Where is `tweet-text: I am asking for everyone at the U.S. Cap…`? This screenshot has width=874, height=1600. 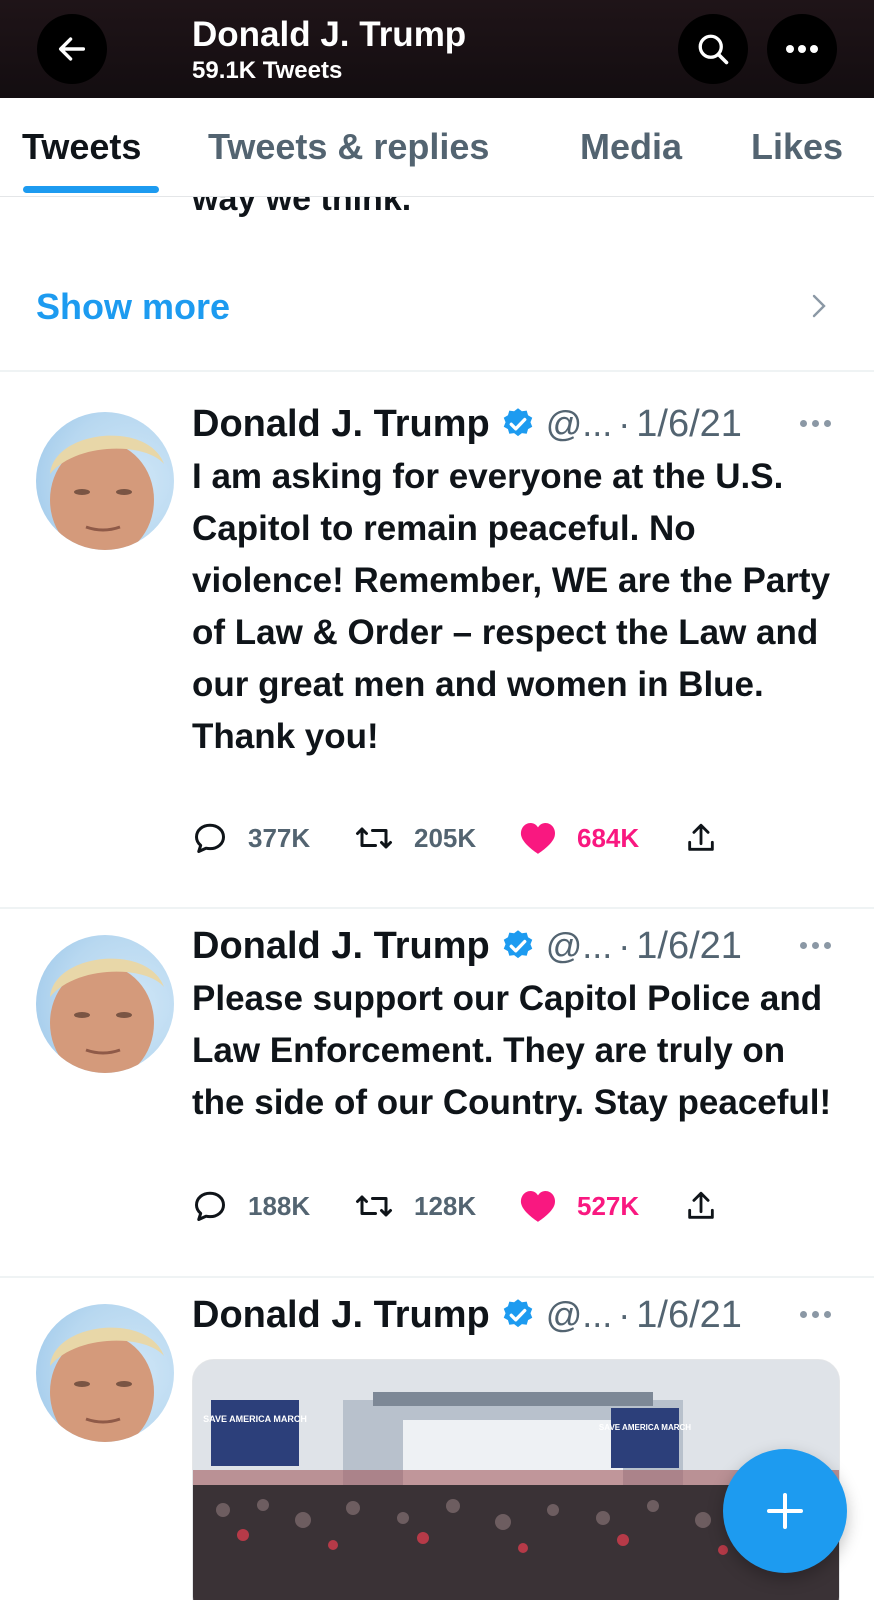 tweet-text: I am asking for everyone at the U.S. Cap… is located at coordinates (511, 606).